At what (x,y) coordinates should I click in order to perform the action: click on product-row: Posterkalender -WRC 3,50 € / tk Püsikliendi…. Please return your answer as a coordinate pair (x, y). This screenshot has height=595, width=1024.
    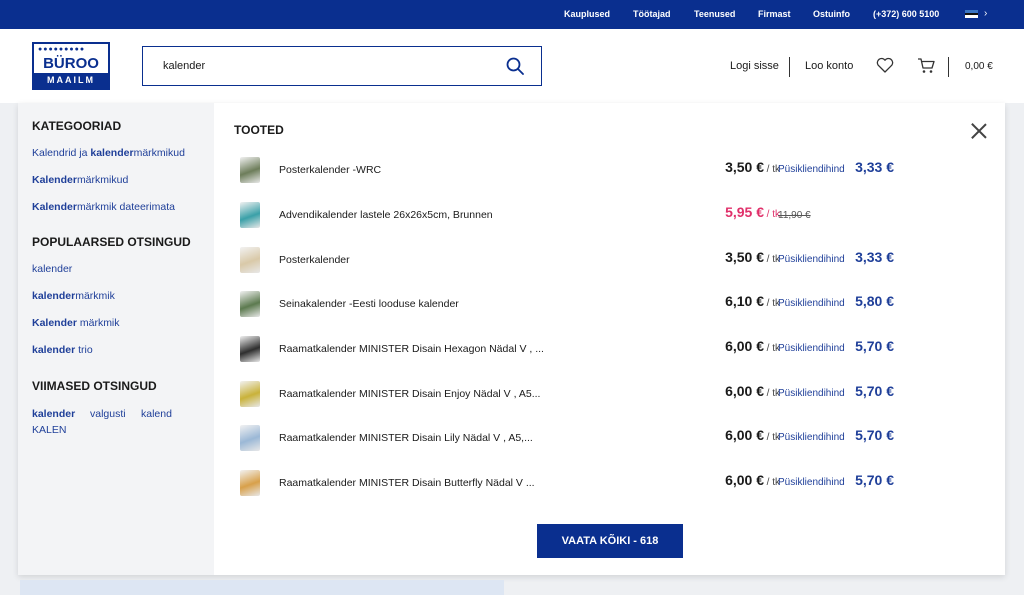
    Looking at the image, I should click on (572, 170).